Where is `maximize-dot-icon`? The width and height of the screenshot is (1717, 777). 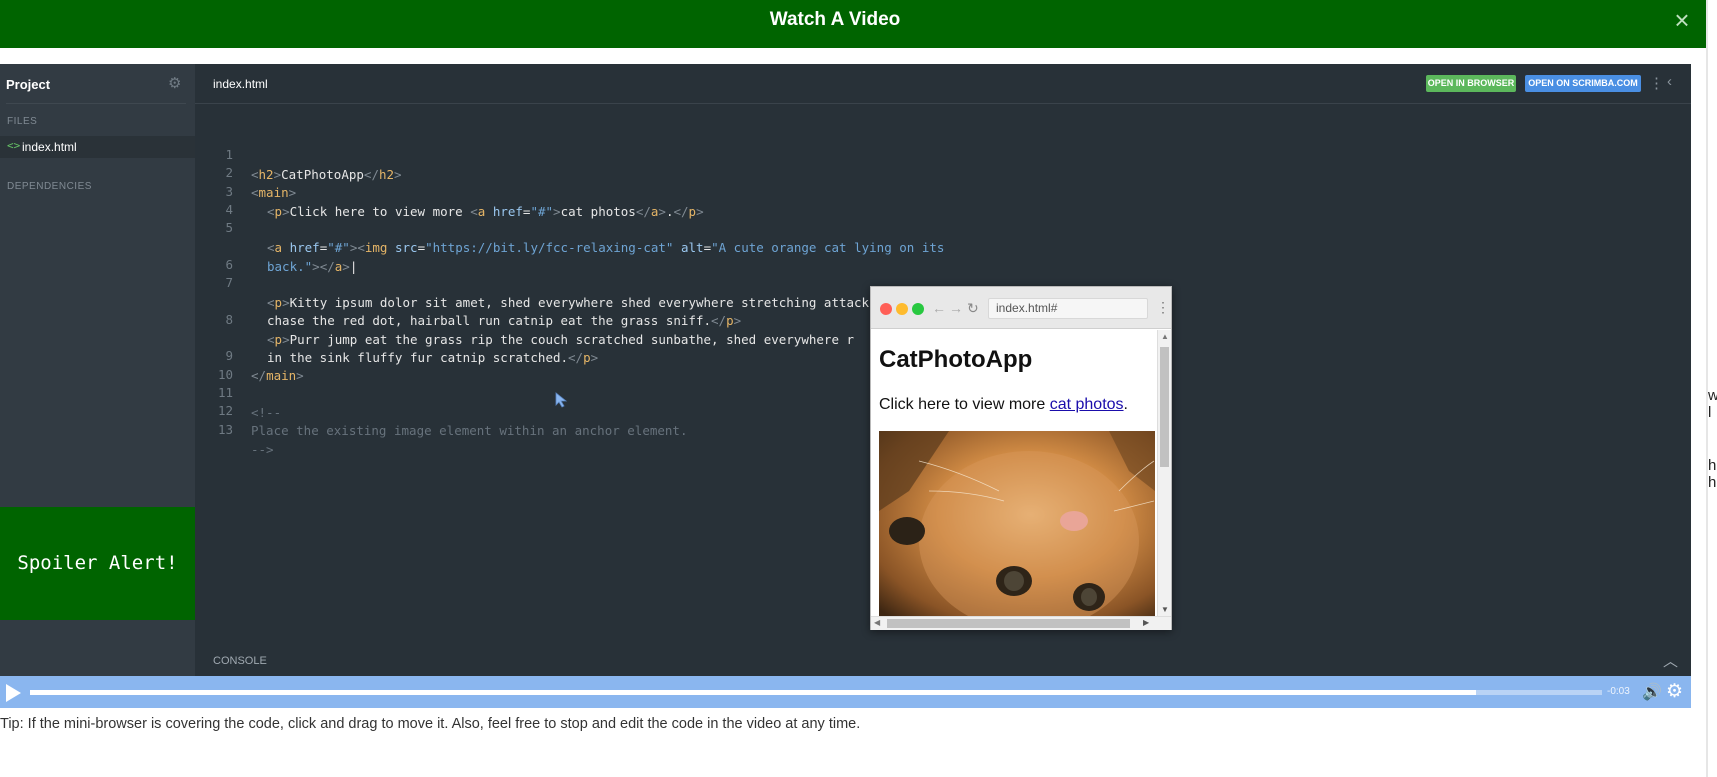 maximize-dot-icon is located at coordinates (918, 309).